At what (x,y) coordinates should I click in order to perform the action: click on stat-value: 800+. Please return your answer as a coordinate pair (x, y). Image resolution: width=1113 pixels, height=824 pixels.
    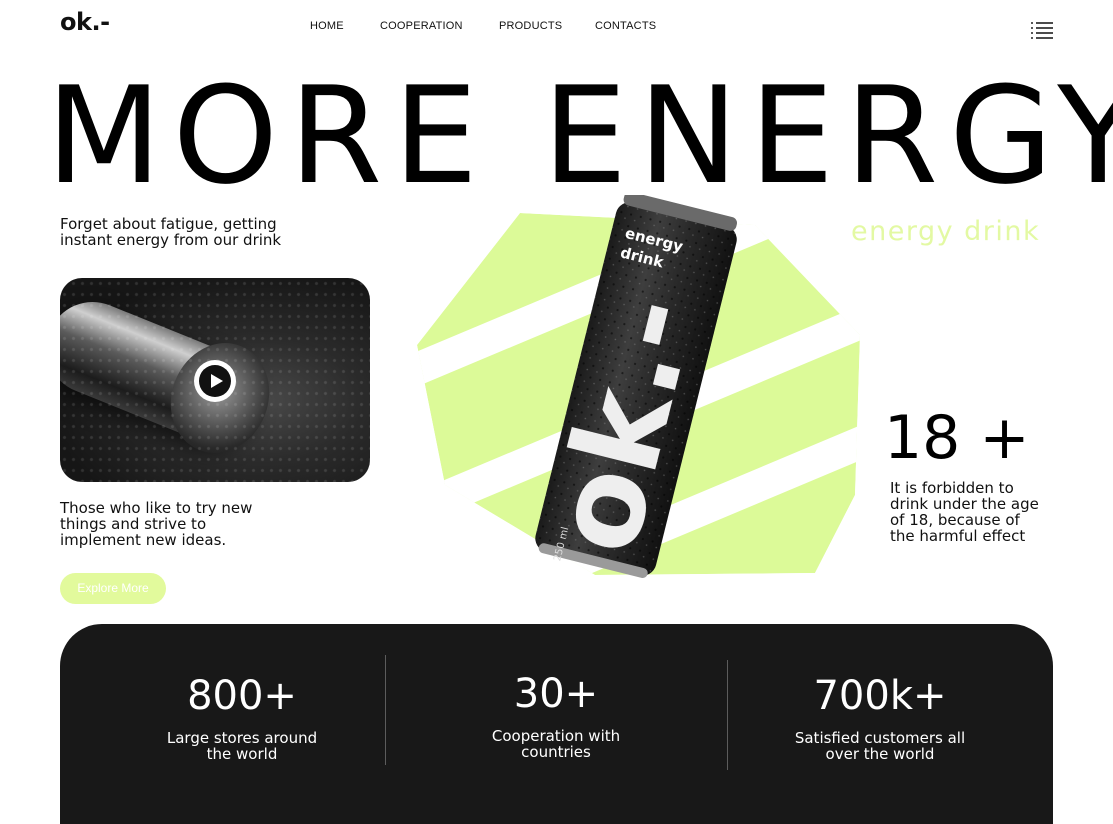
    Looking at the image, I should click on (242, 696).